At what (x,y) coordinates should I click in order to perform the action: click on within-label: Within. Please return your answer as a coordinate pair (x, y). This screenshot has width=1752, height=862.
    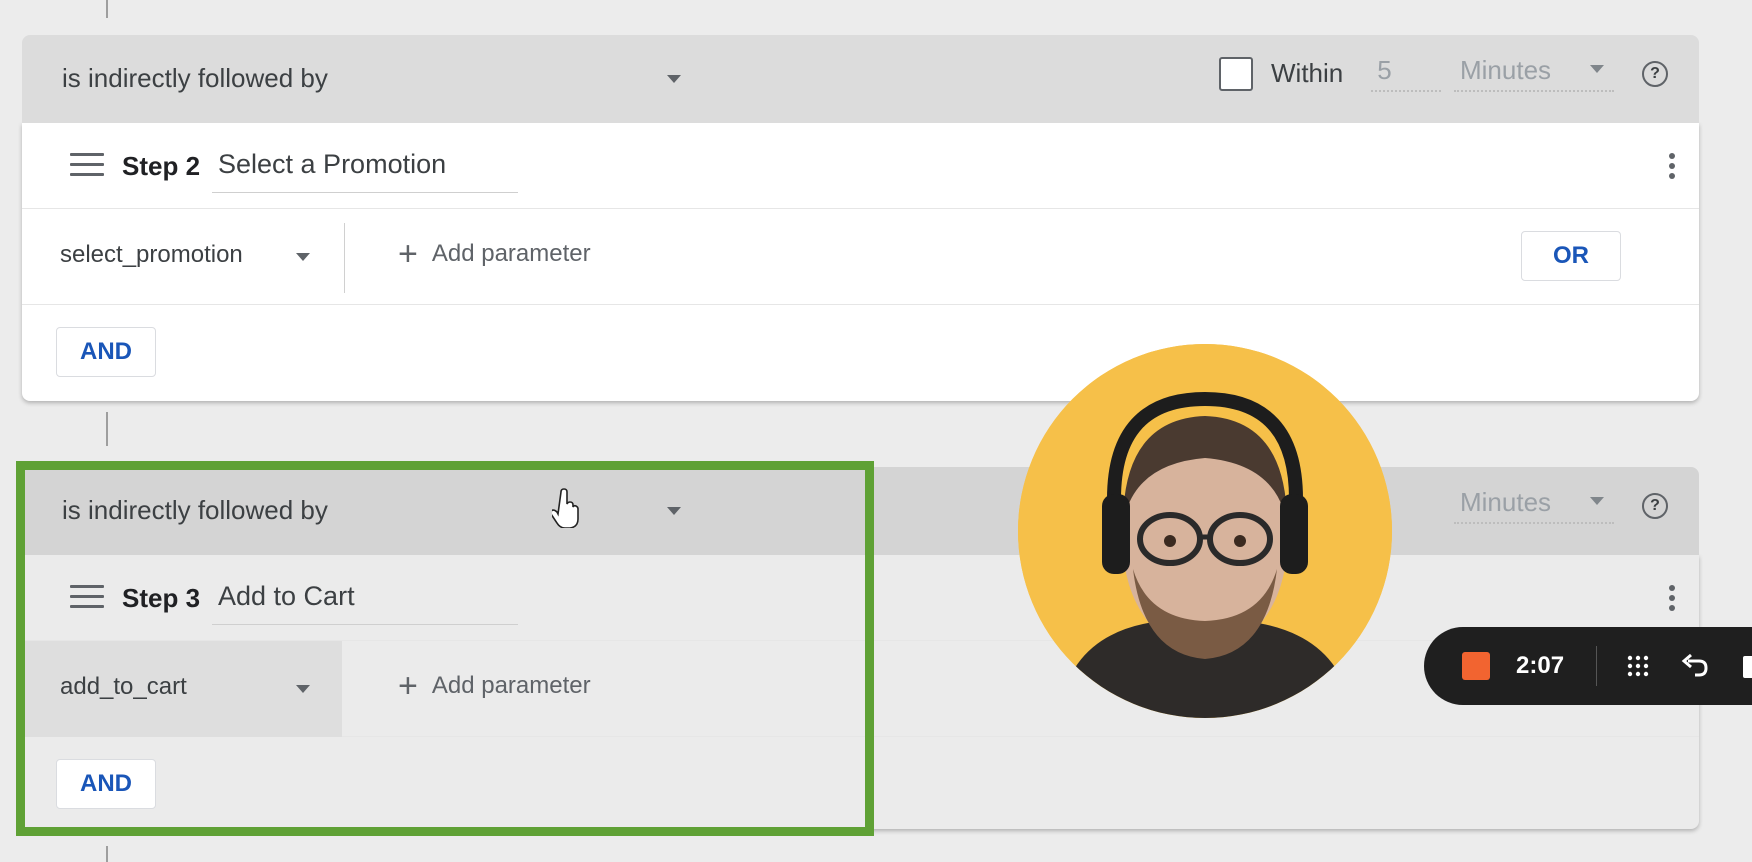
    Looking at the image, I should click on (1307, 73).